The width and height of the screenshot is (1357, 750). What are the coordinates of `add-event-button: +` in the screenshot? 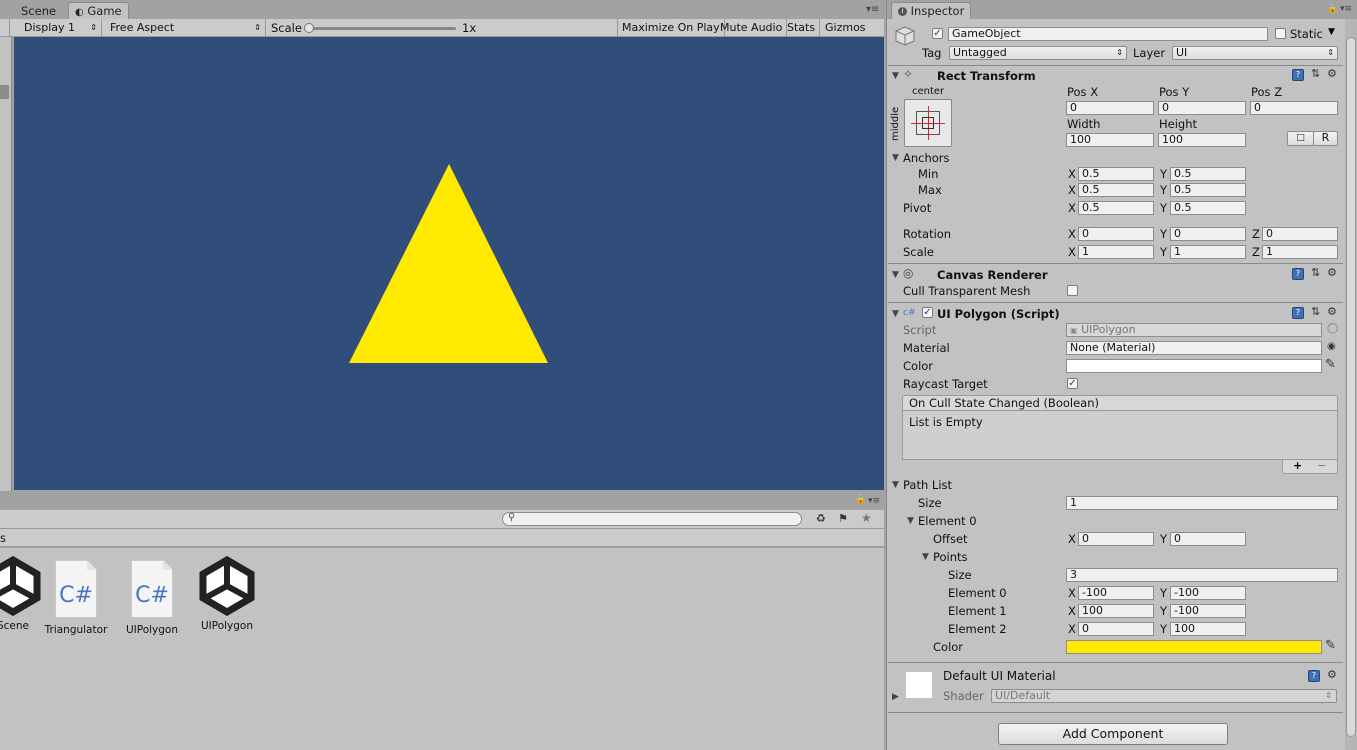 It's located at (1297, 465).